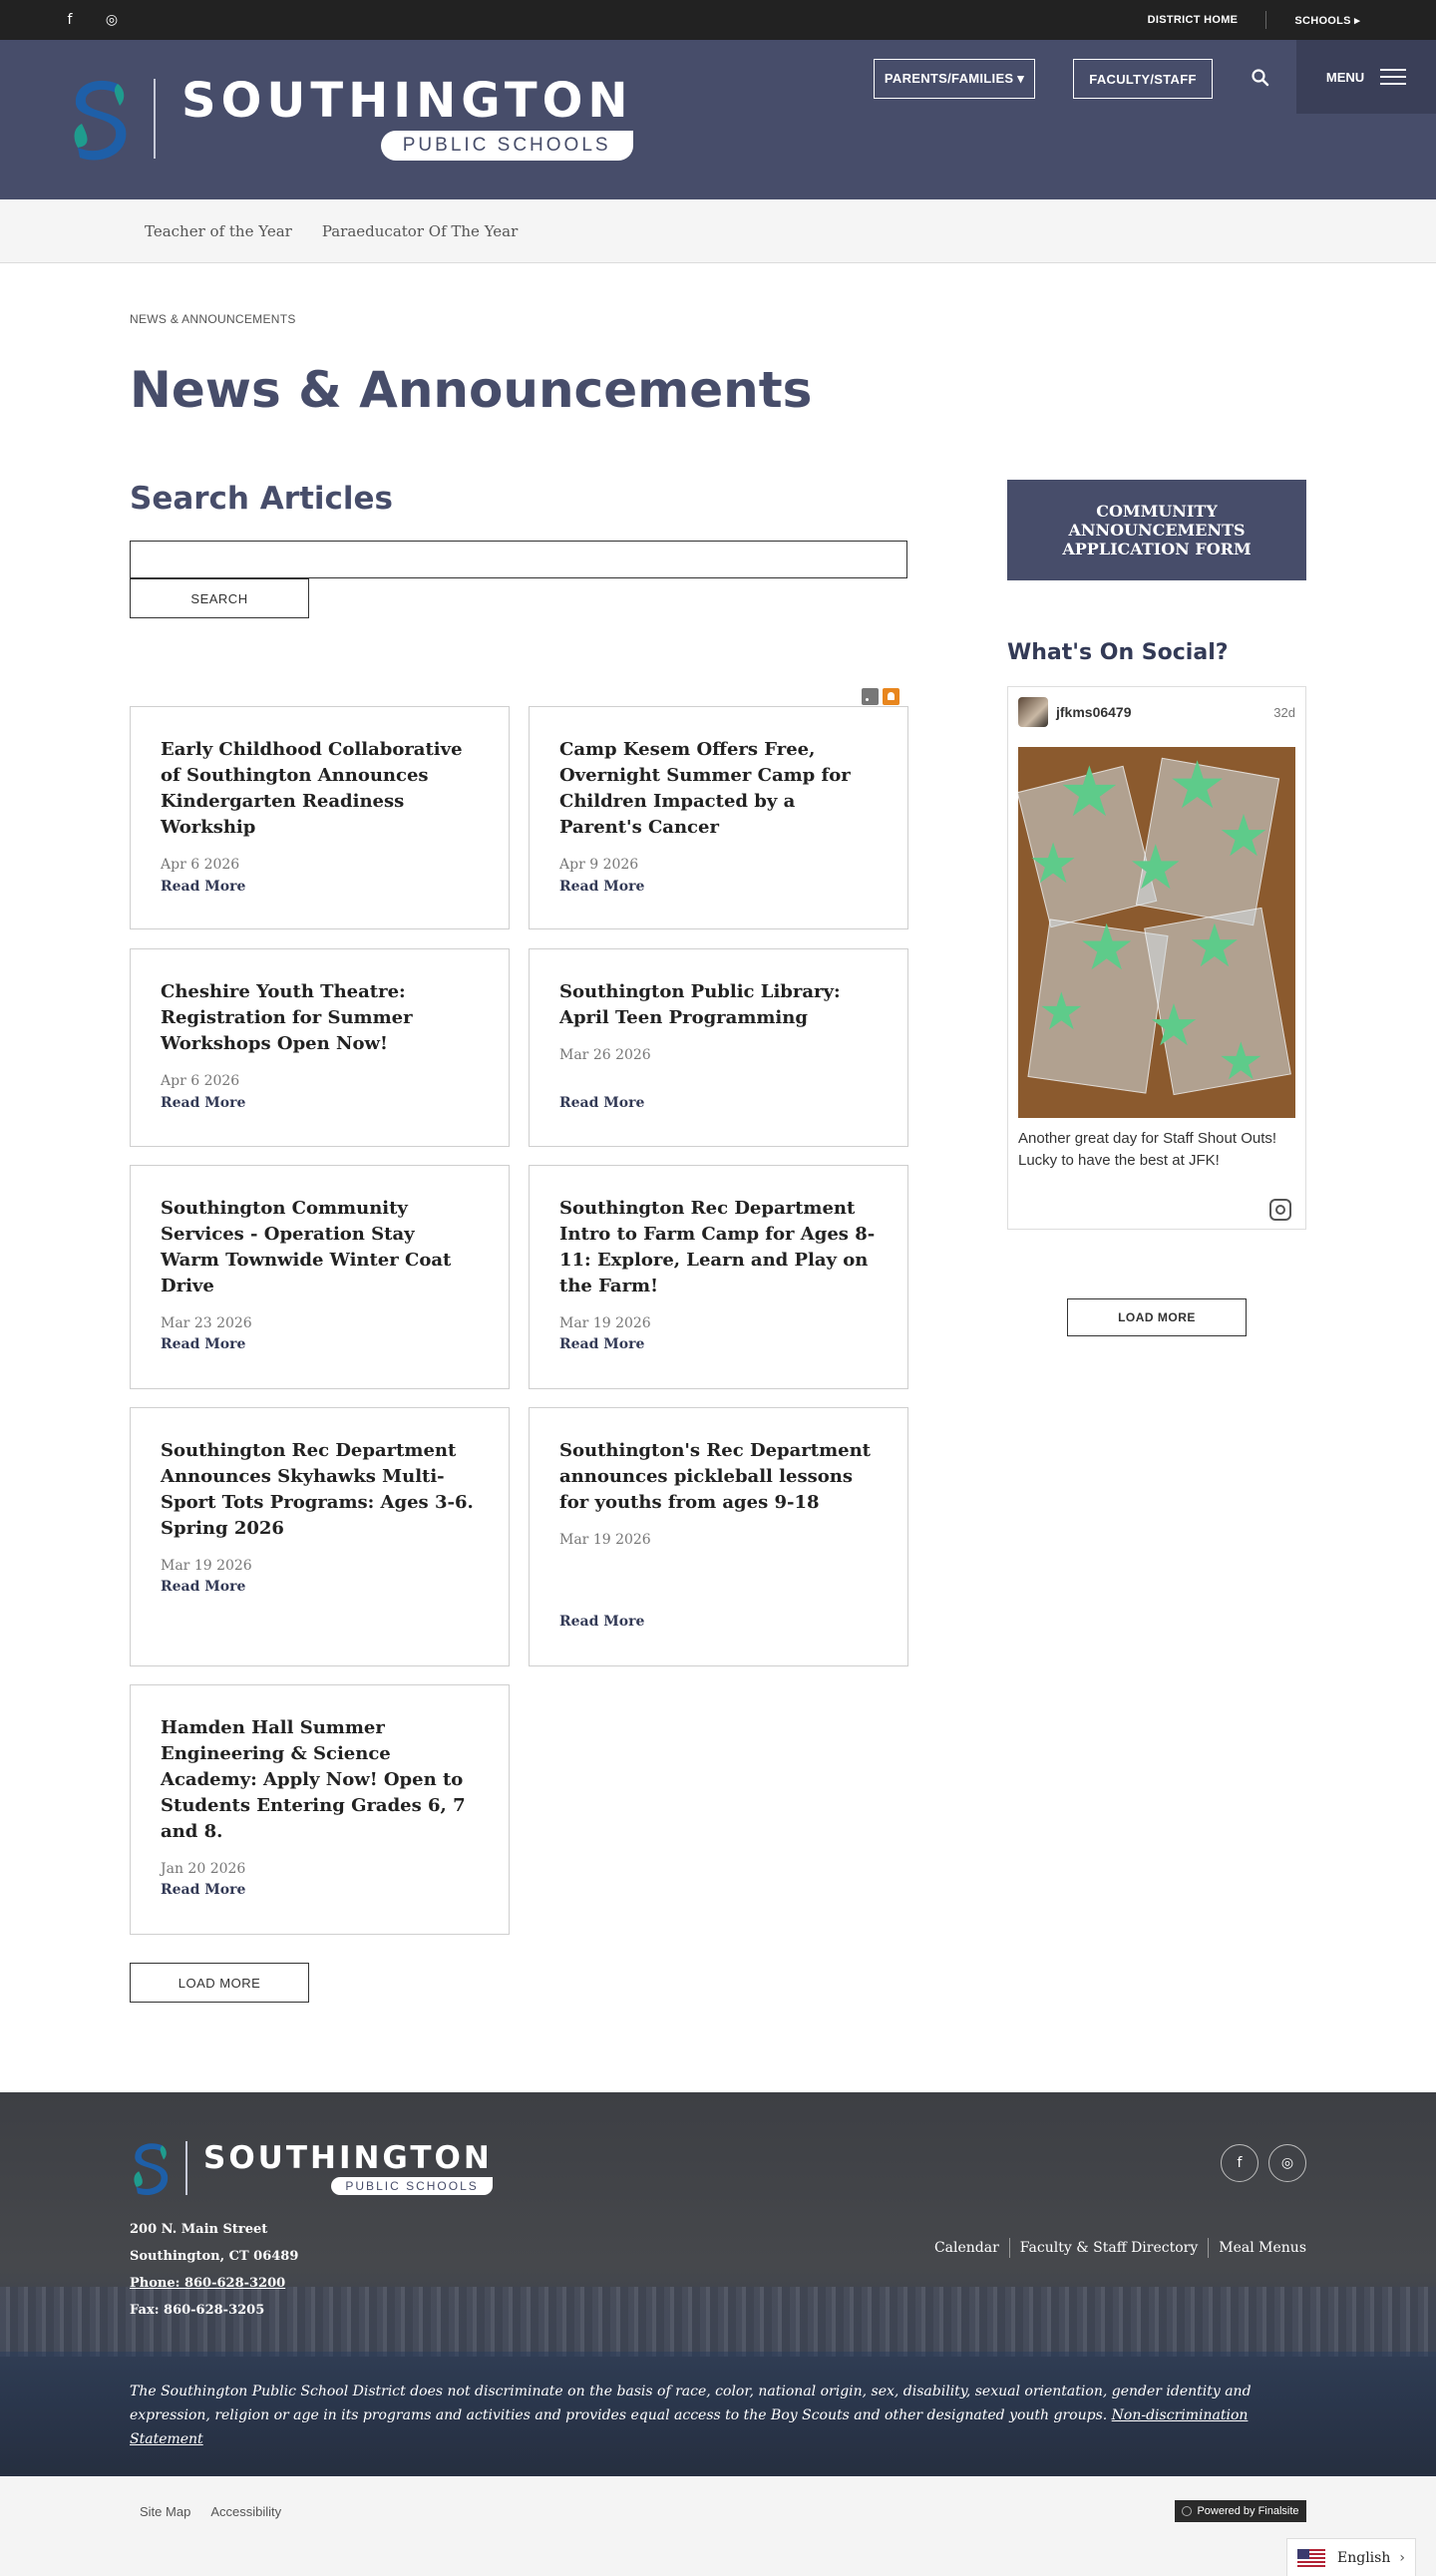 The image size is (1436, 2576). What do you see at coordinates (1280, 1210) in the screenshot?
I see `instagram-icon` at bounding box center [1280, 1210].